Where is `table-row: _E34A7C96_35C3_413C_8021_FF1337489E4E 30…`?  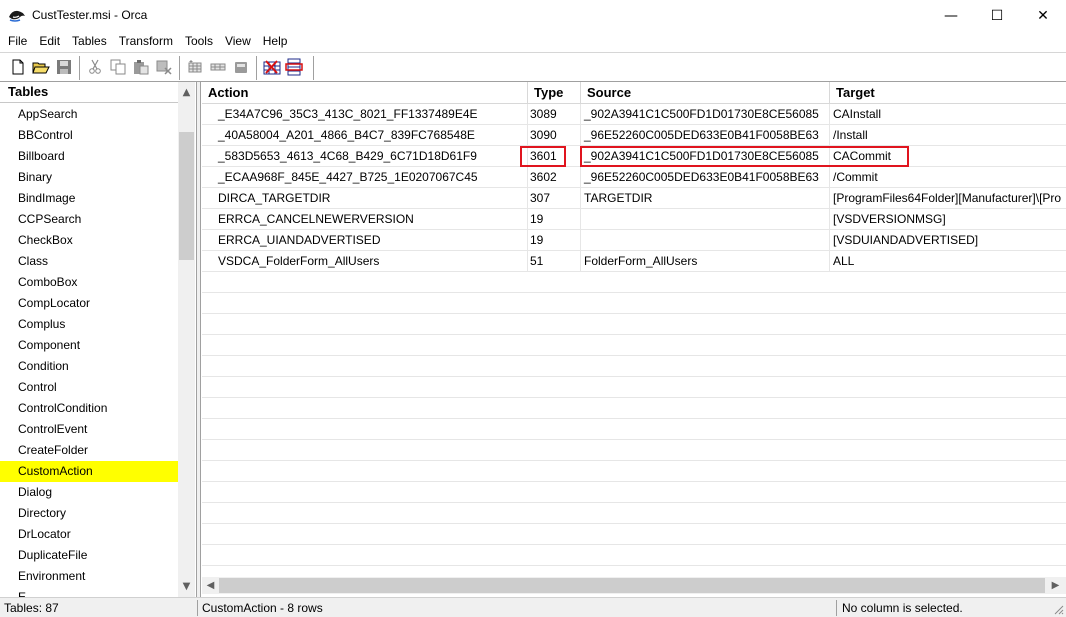
table-row: _E34A7C96_35C3_413C_8021_FF1337489E4E 30… is located at coordinates (634, 114).